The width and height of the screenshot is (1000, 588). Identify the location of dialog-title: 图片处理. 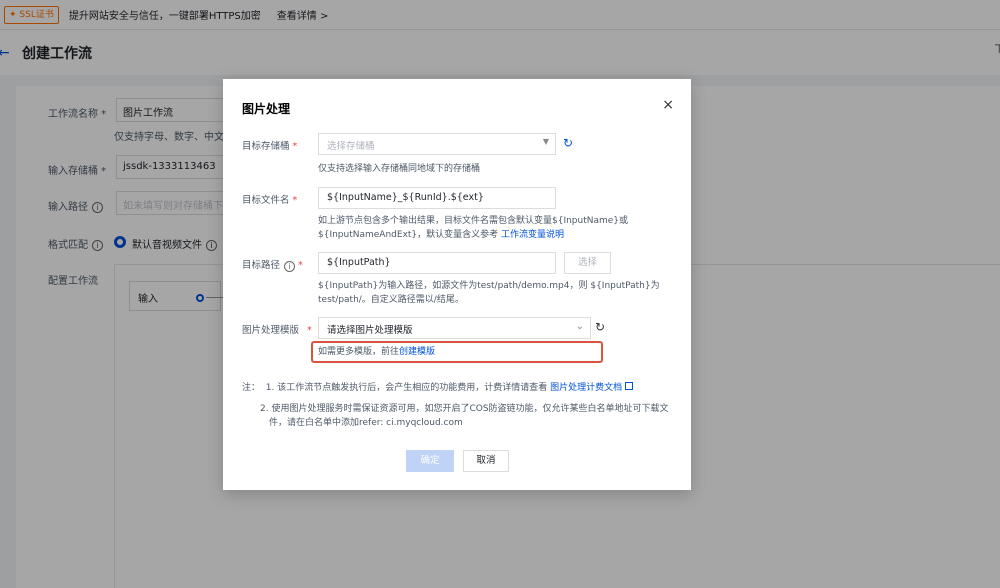
(266, 109).